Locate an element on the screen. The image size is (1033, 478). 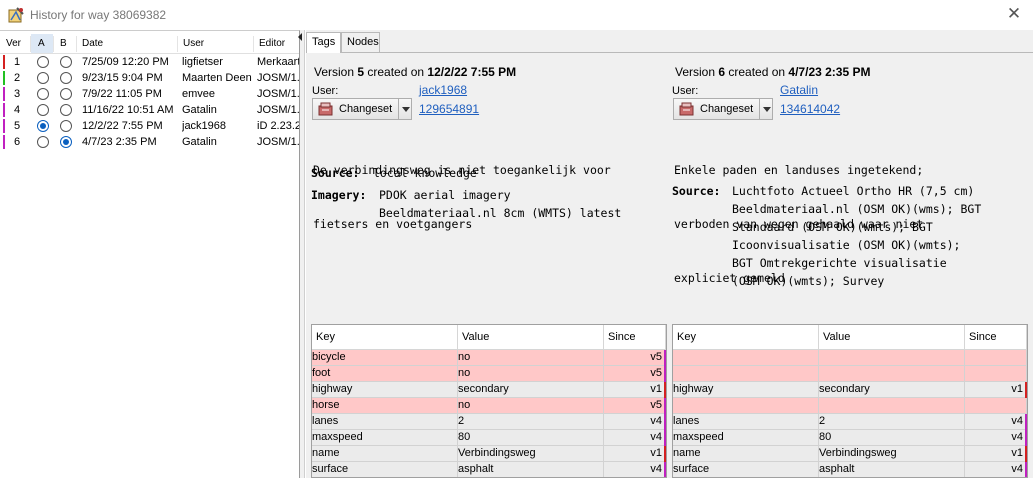
version-date: 12/2/22 7:55 PM is located at coordinates (122, 126).